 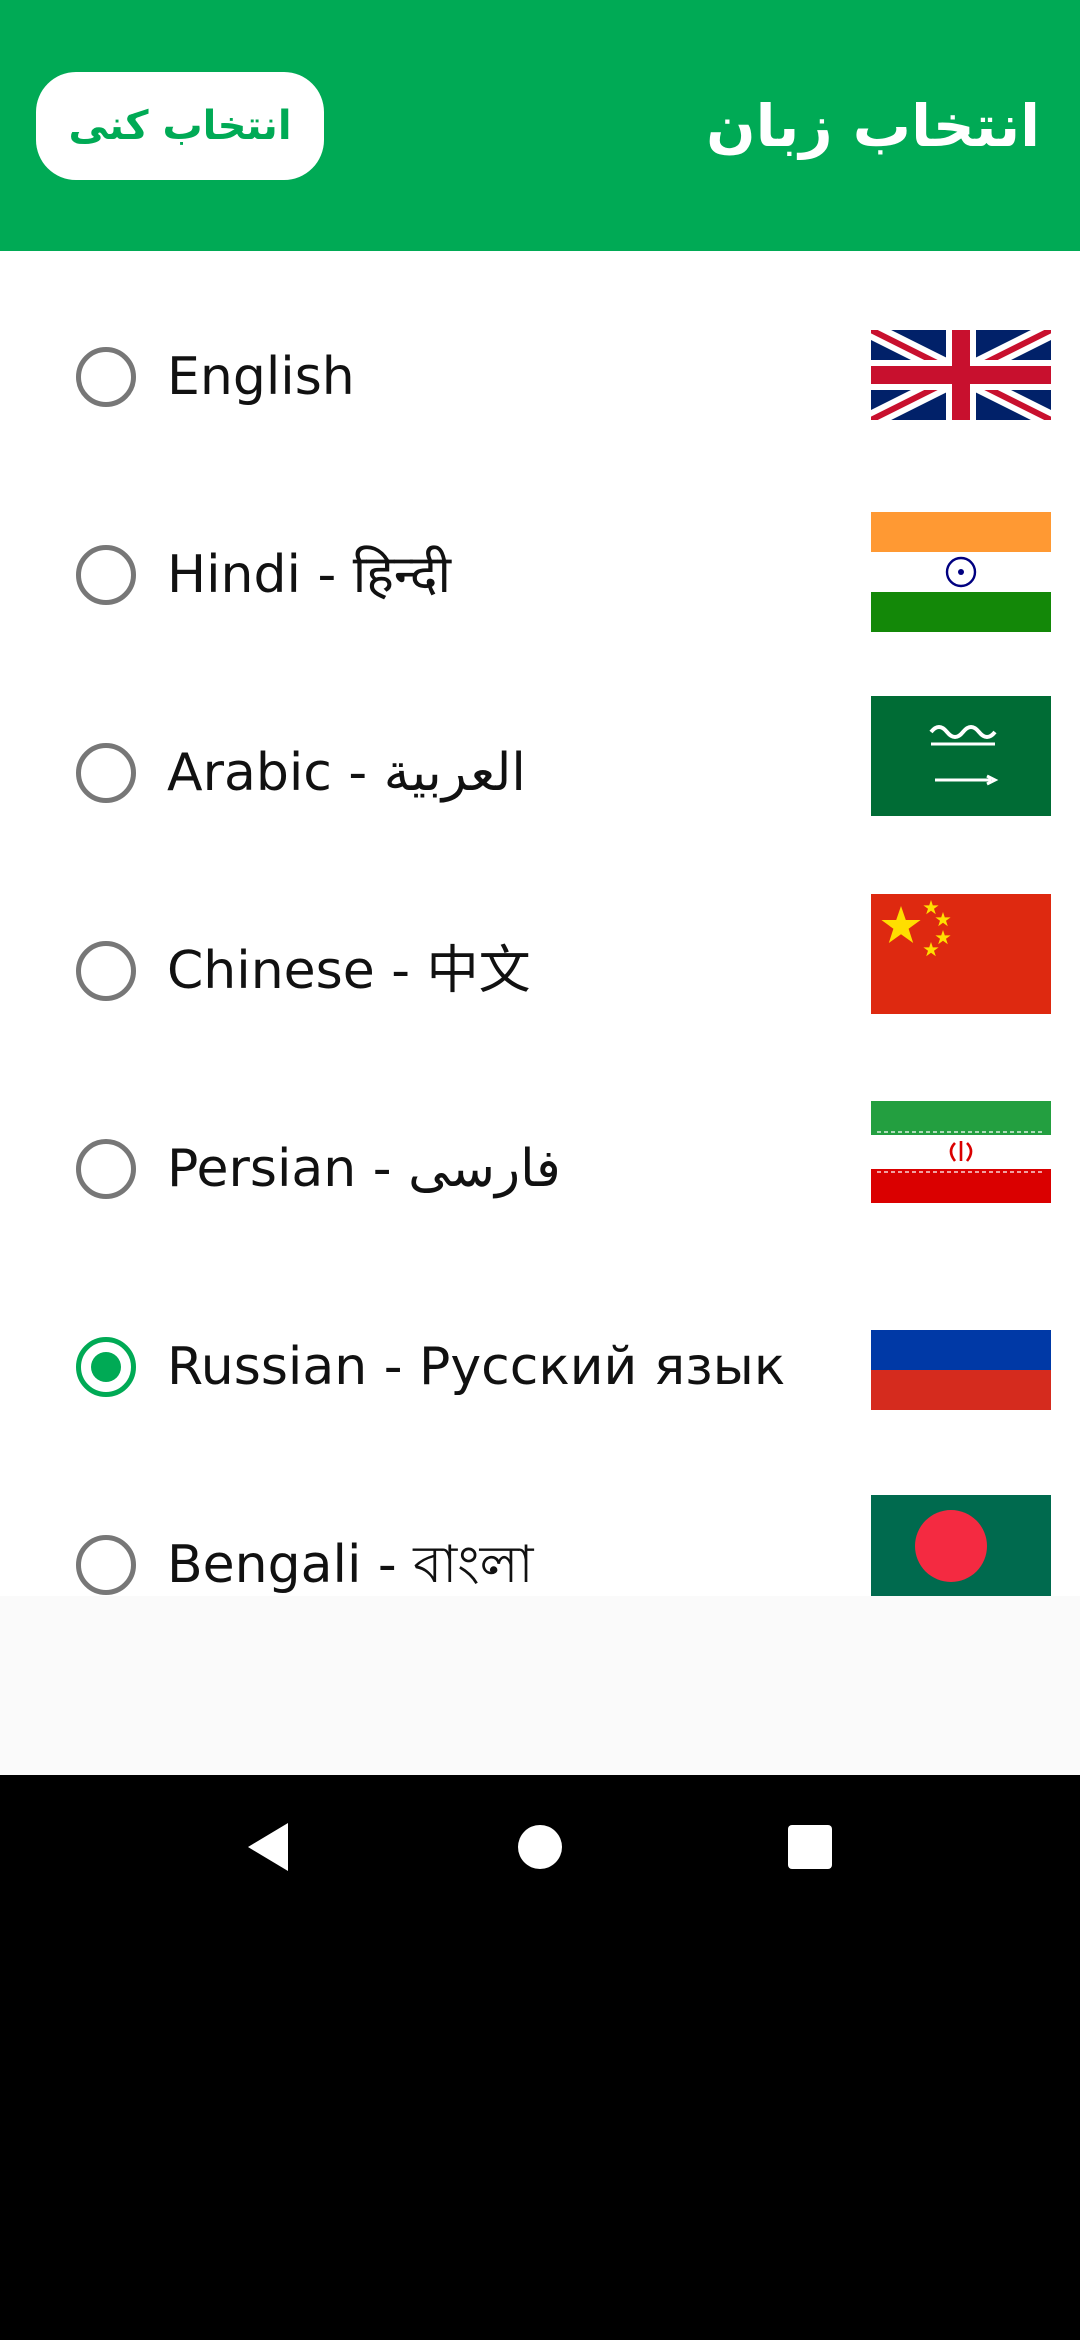 I want to click on language-item-english: English, so click(x=540, y=366).